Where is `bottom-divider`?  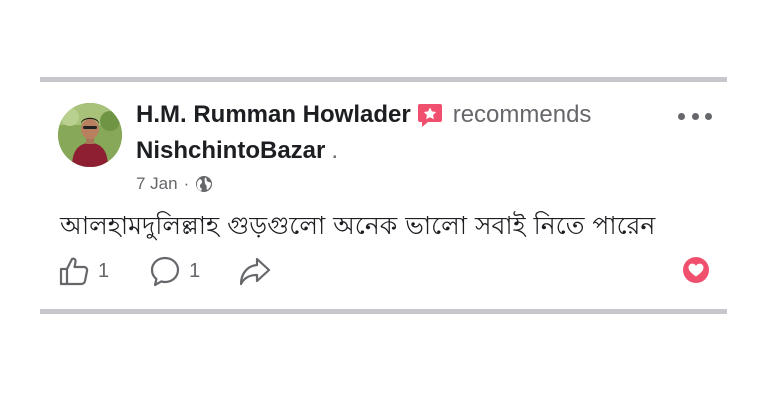 bottom-divider is located at coordinates (383, 311).